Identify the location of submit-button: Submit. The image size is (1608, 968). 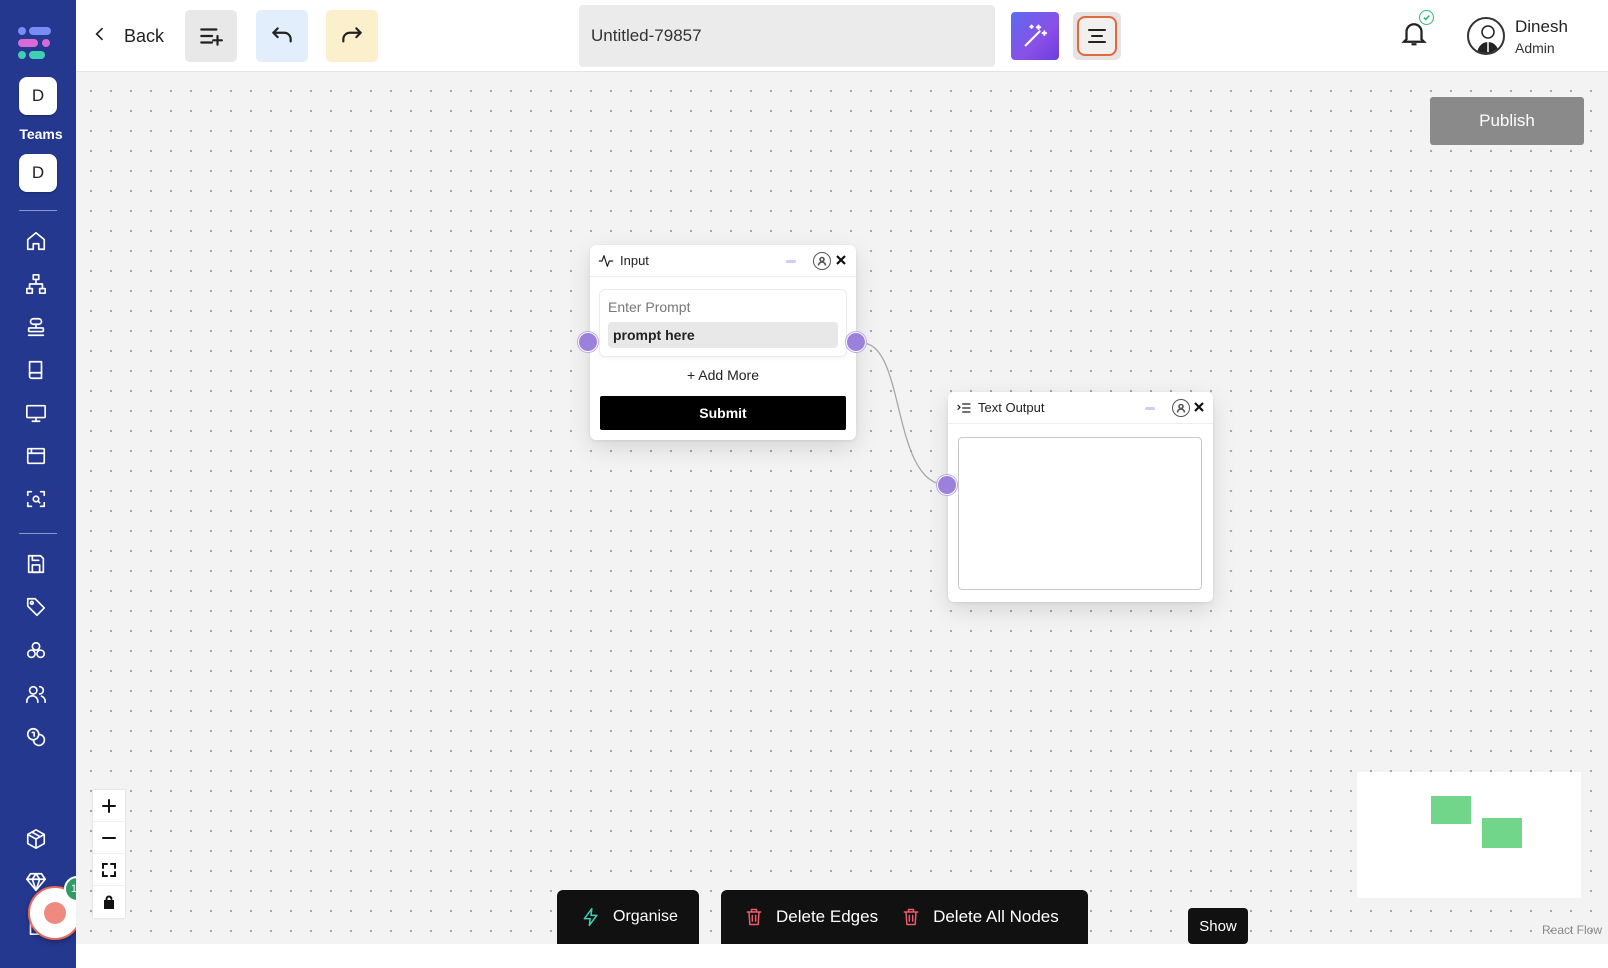
(723, 413).